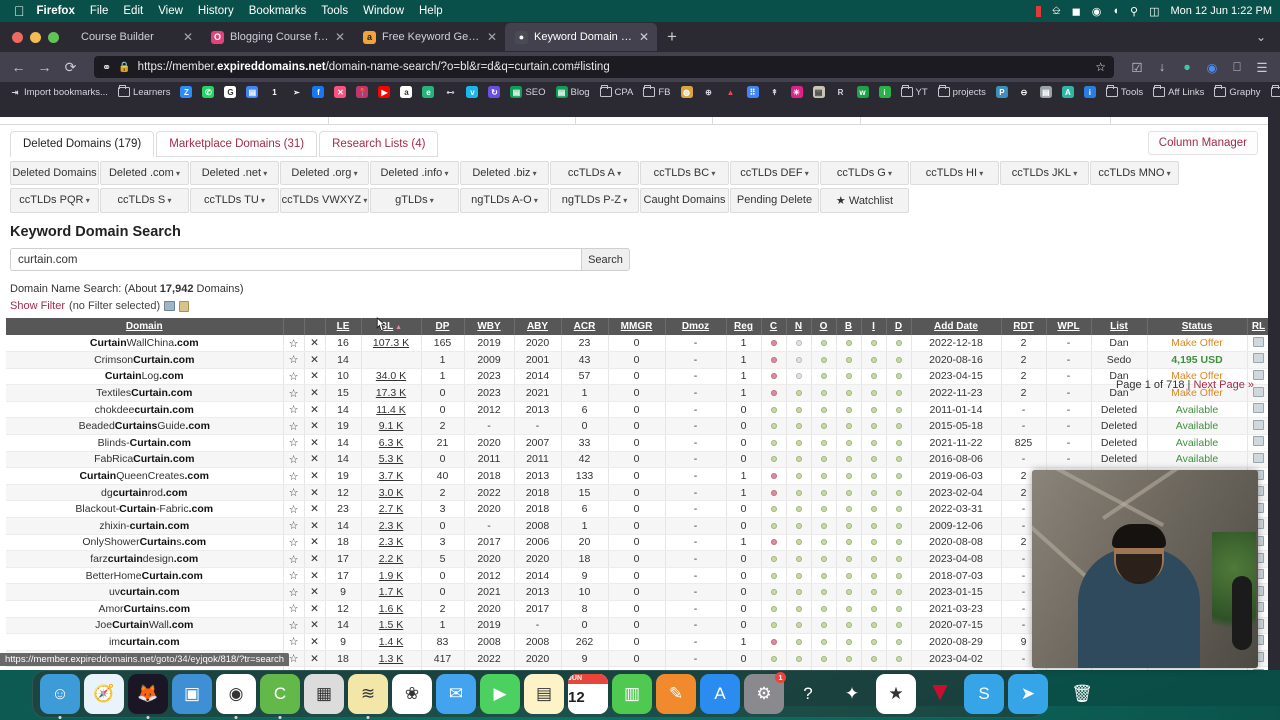 The image size is (1280, 720). I want to click on domain-name-cell: dgcurtainrod.com, so click(145, 493).